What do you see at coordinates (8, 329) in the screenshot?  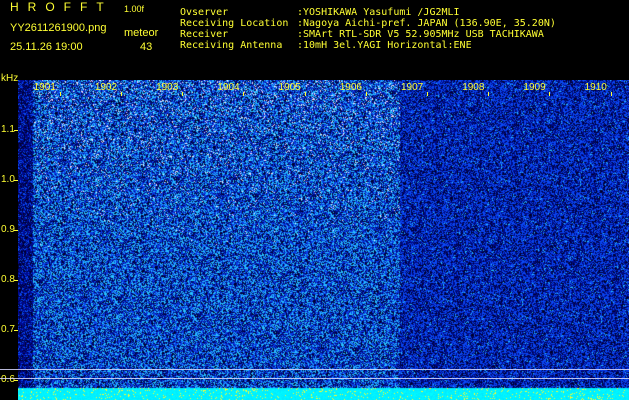 I see `y-tick-label: 0.7` at bounding box center [8, 329].